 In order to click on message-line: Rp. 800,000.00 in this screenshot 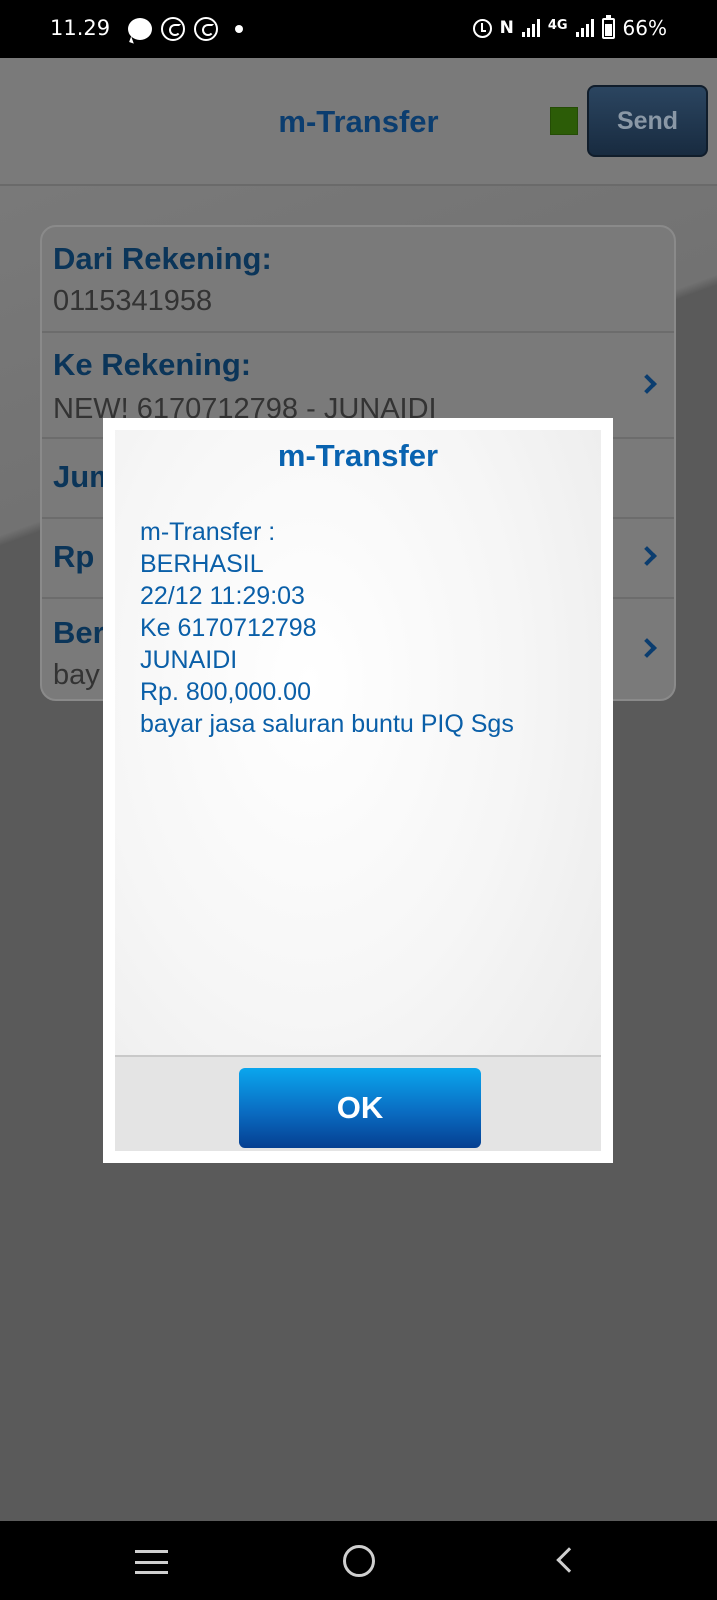, I will do `click(225, 692)`.